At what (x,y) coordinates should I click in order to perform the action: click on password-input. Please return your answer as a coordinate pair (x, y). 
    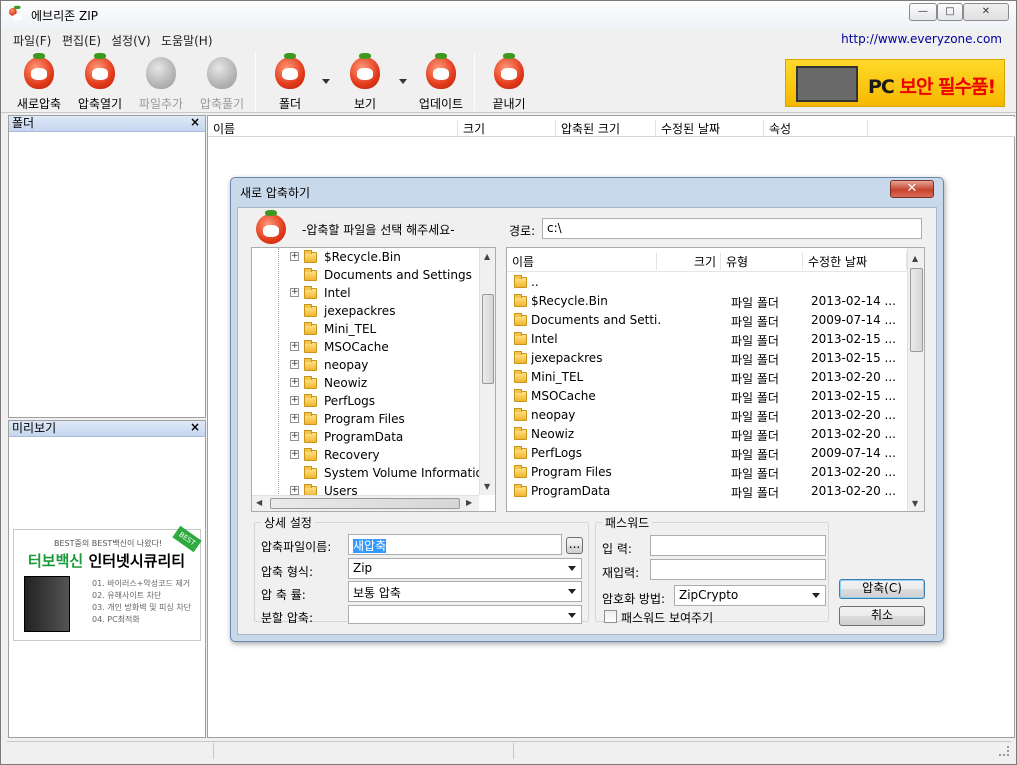
    Looking at the image, I should click on (738, 545).